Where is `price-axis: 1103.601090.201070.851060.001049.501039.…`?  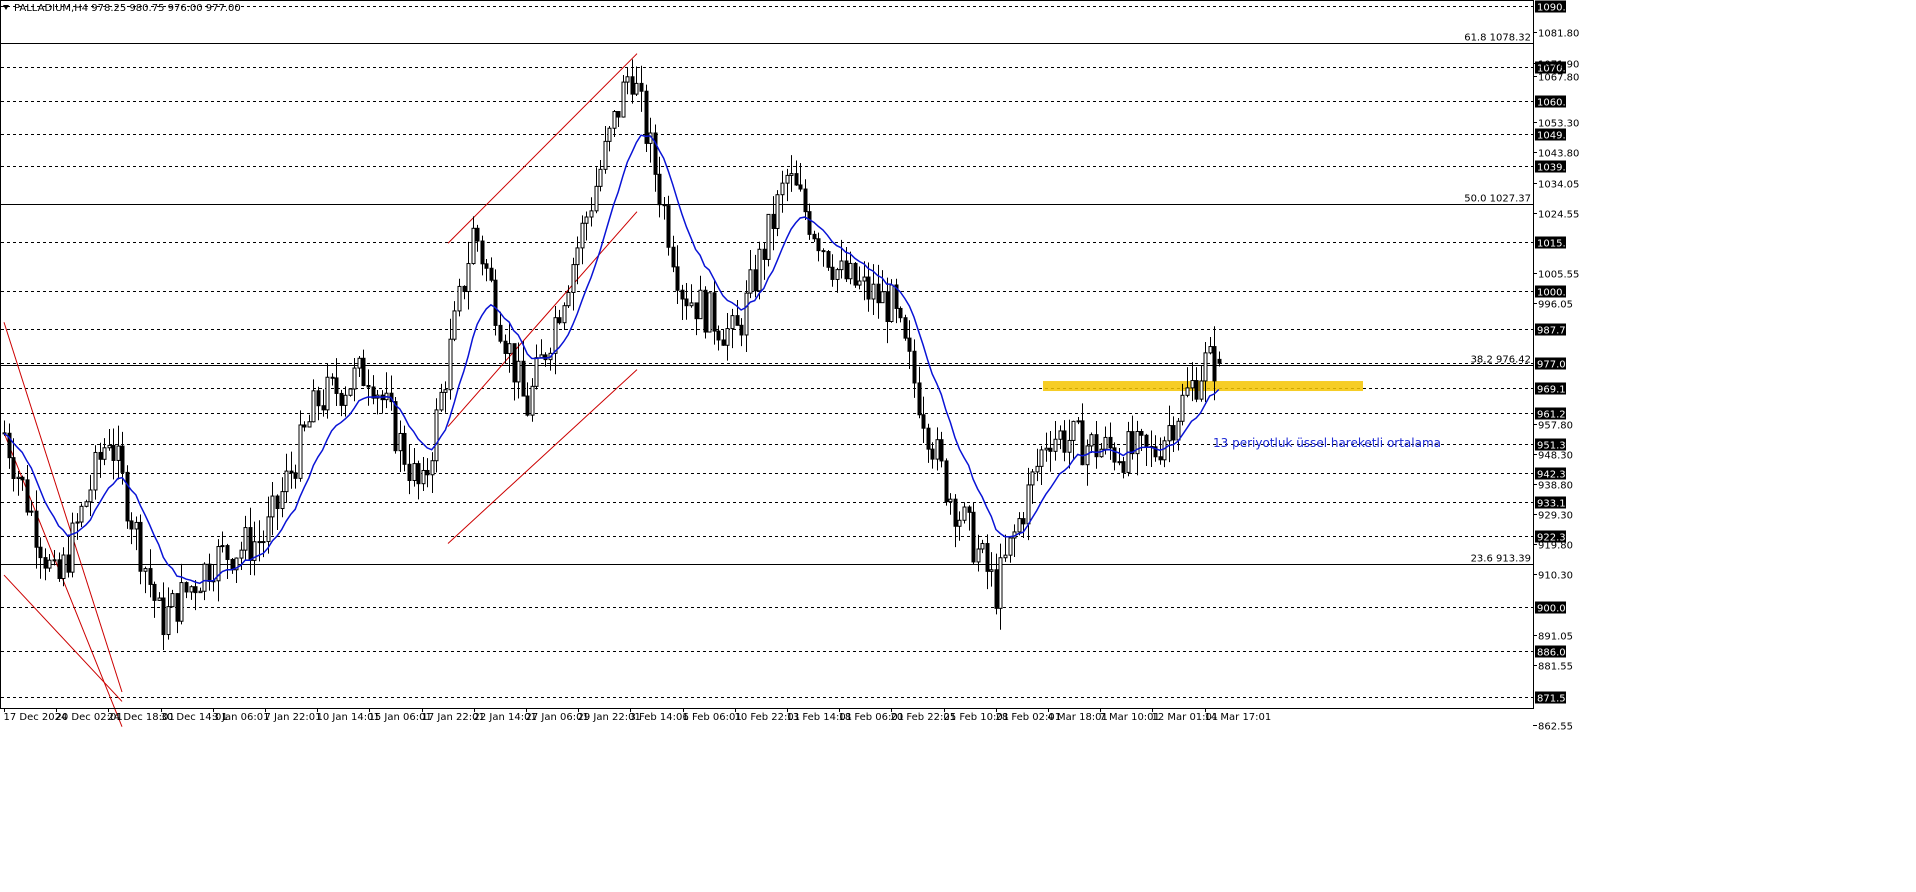 price-axis: 1103.601090.201070.851060.001049.501039.… is located at coordinates (1556, 366).